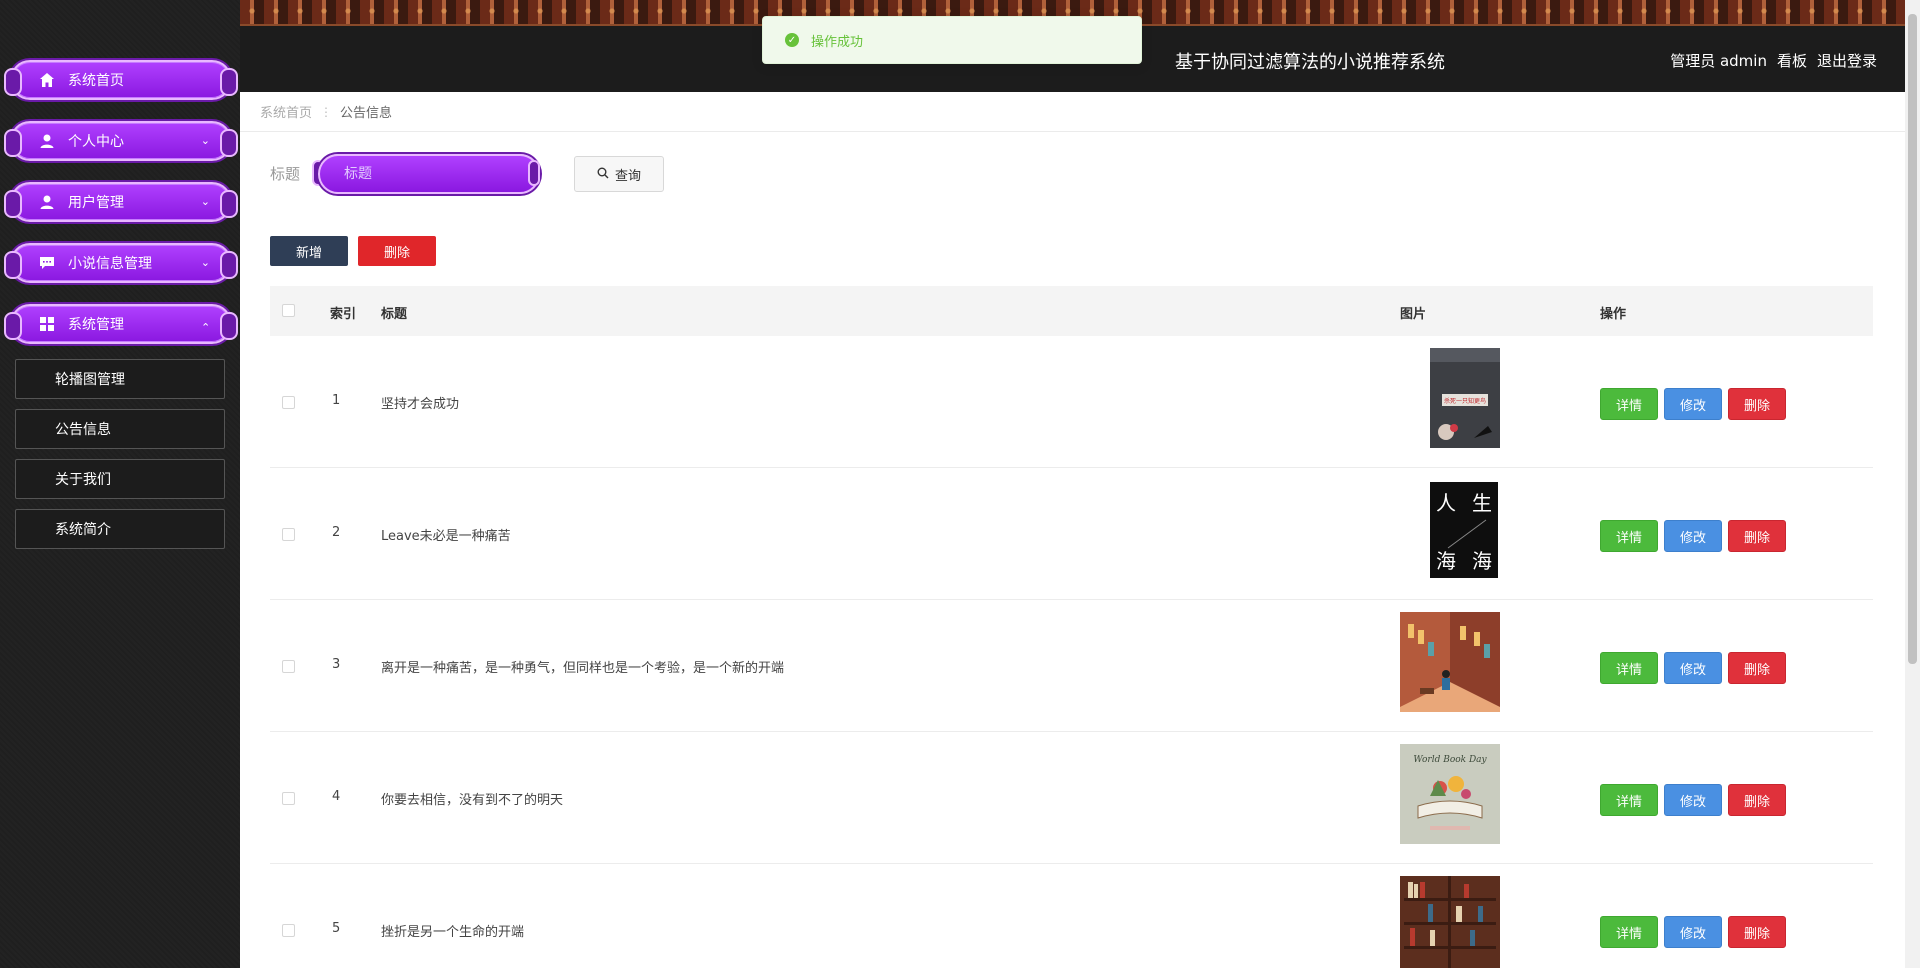  Describe the element at coordinates (583, 668) in the screenshot. I see `row-title: 离开是一种痛苦，是一种勇气，但同样也是一个考验，是一个新的开端` at that location.